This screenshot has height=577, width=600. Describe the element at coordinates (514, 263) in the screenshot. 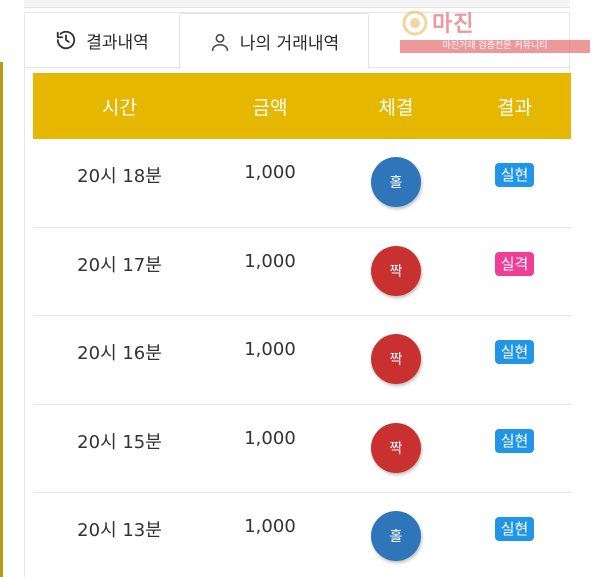

I see `result-badge: 실격` at that location.